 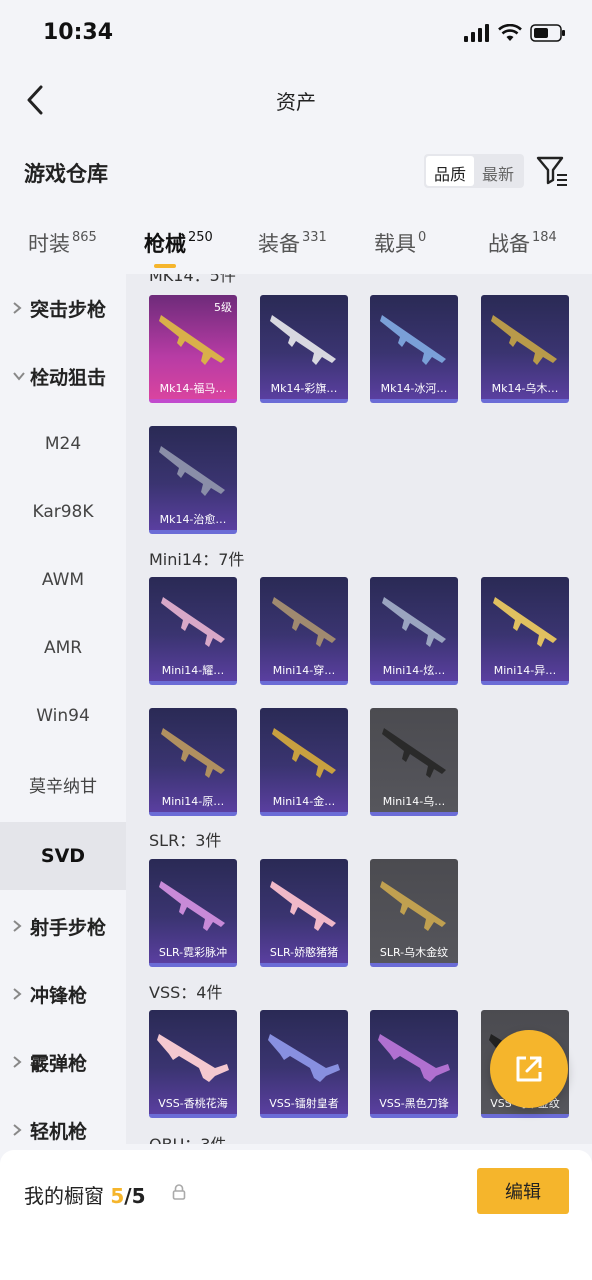 What do you see at coordinates (68, 377) in the screenshot?
I see `sidebar-item-label: 栓动狙击` at bounding box center [68, 377].